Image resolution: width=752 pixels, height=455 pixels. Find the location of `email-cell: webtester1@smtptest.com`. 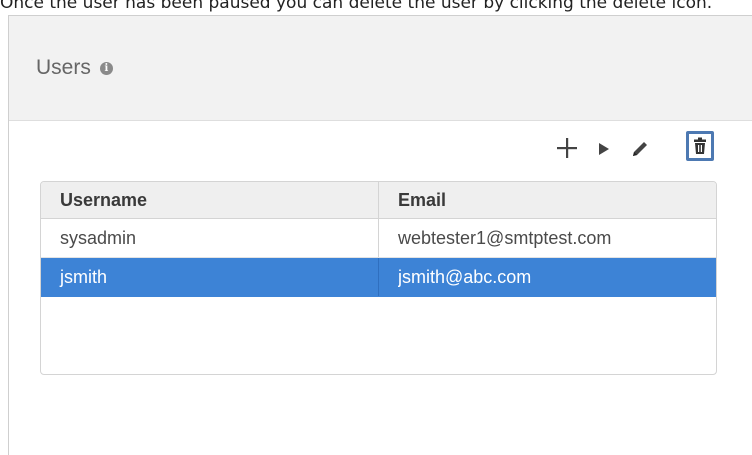

email-cell: webtester1@smtptest.com is located at coordinates (505, 237).